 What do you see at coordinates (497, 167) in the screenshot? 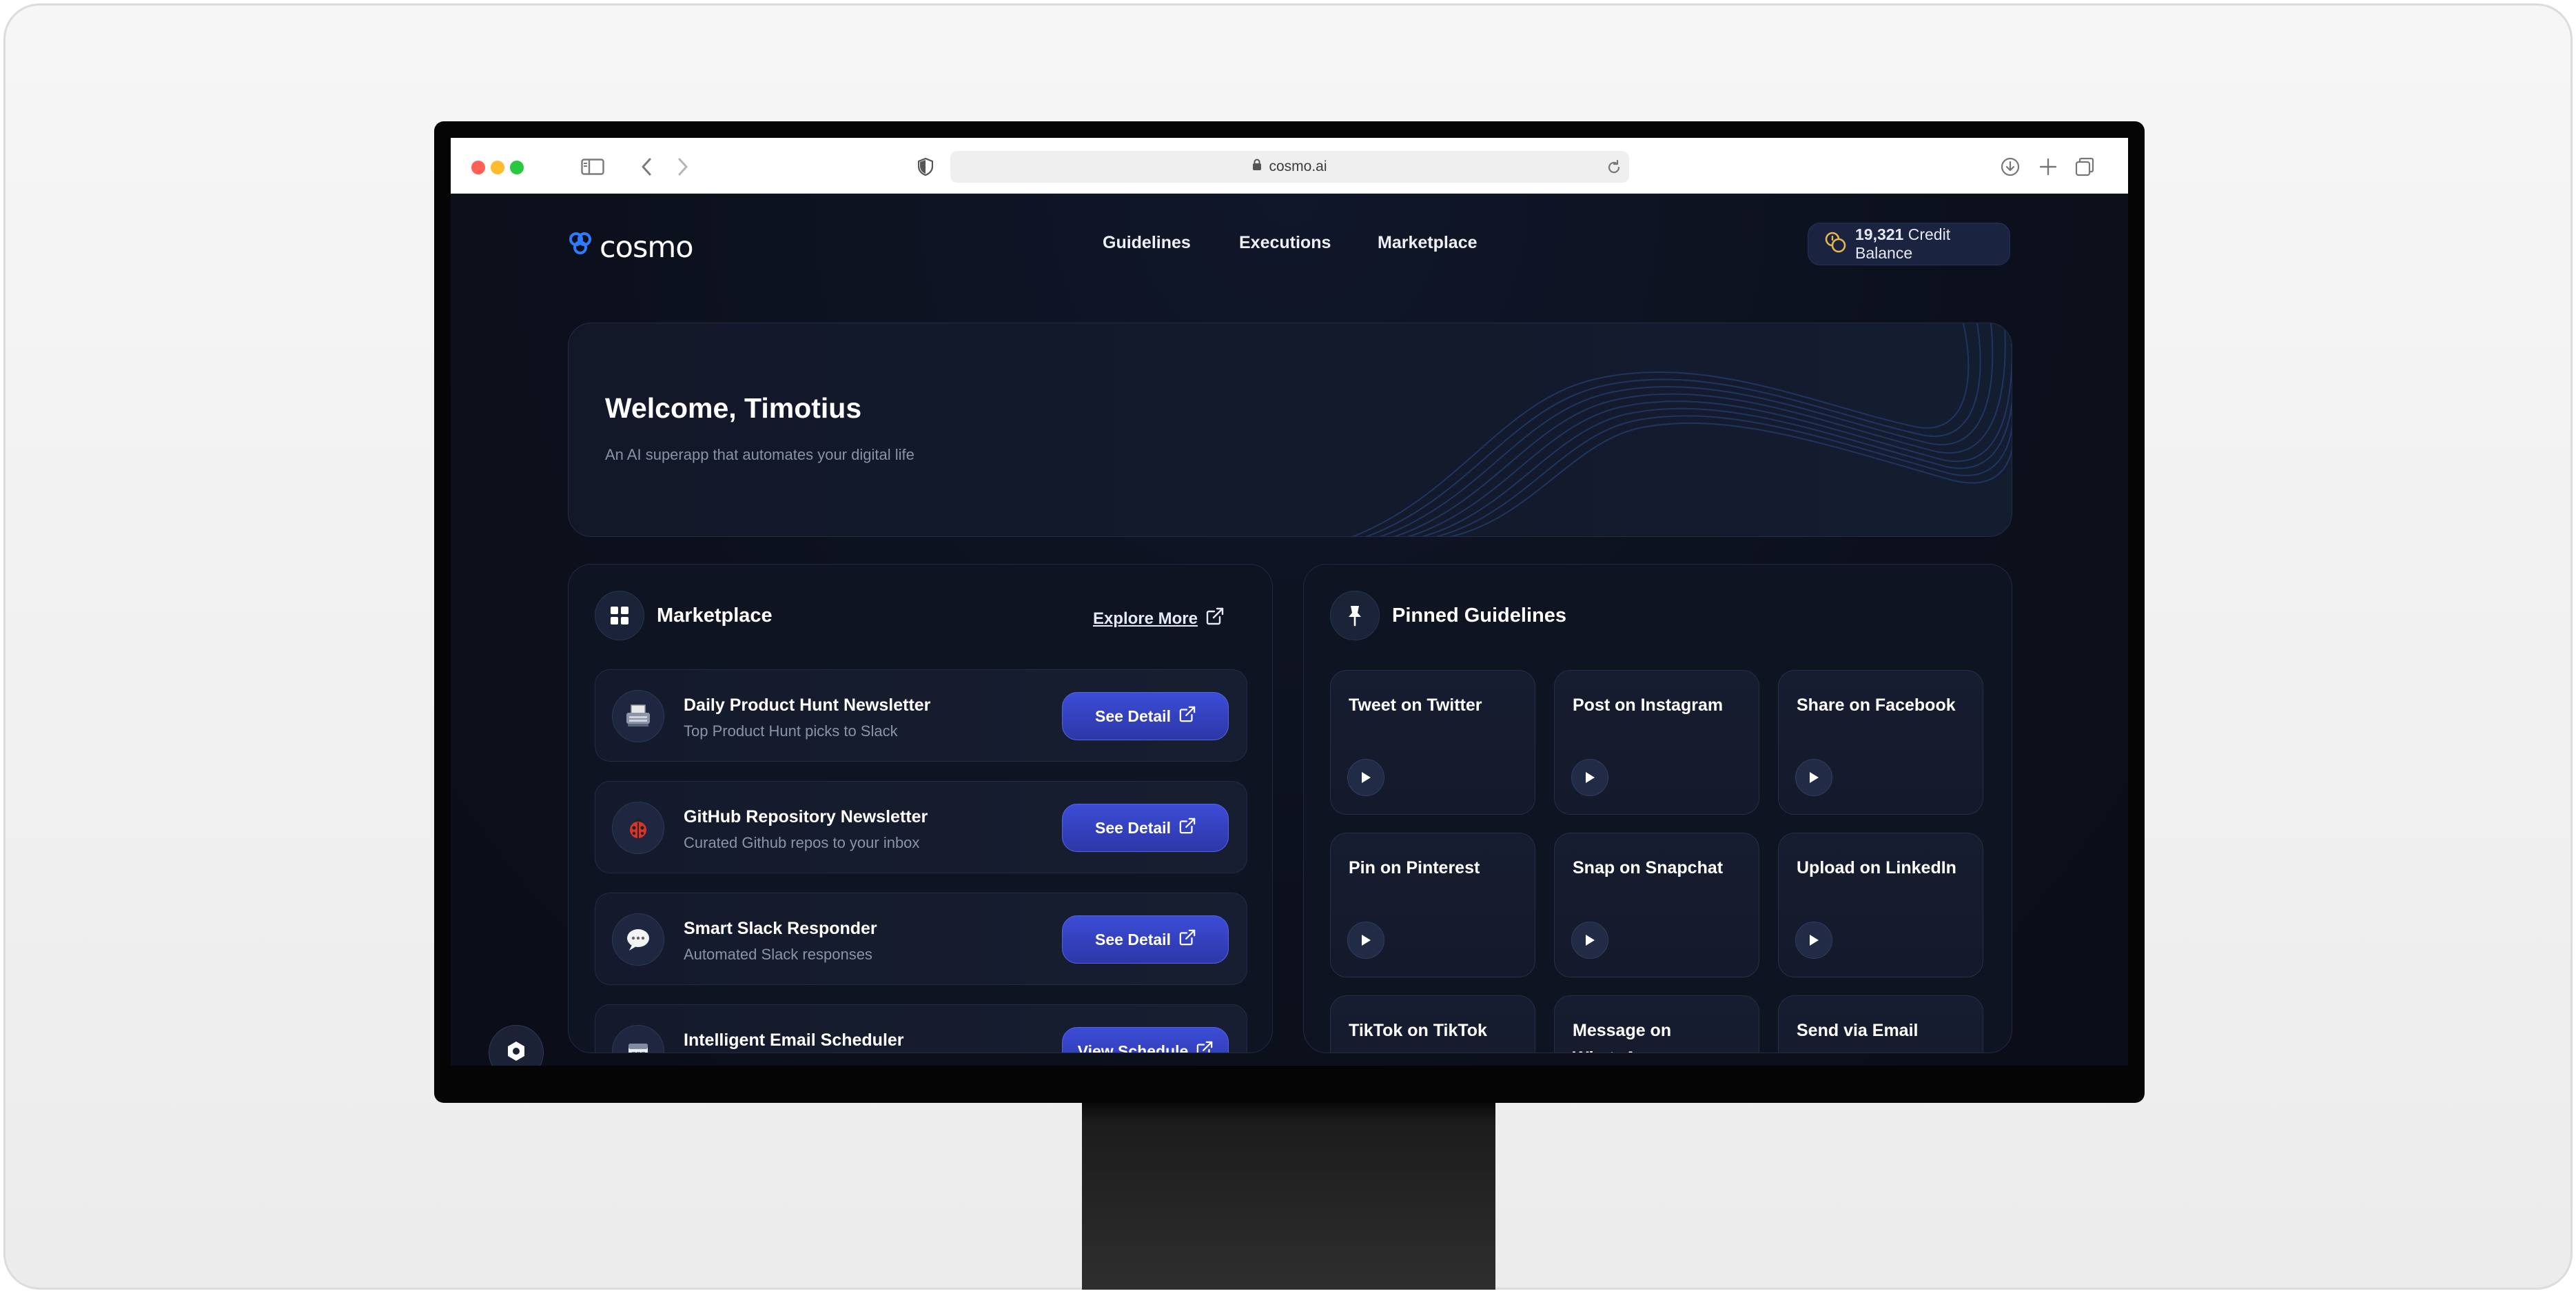
I see `minimize-window-button` at bounding box center [497, 167].